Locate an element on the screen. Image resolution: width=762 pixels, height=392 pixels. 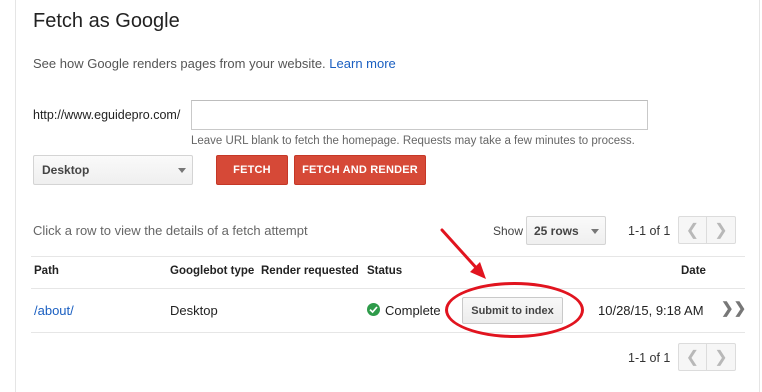
table-top-divider is located at coordinates (388, 256).